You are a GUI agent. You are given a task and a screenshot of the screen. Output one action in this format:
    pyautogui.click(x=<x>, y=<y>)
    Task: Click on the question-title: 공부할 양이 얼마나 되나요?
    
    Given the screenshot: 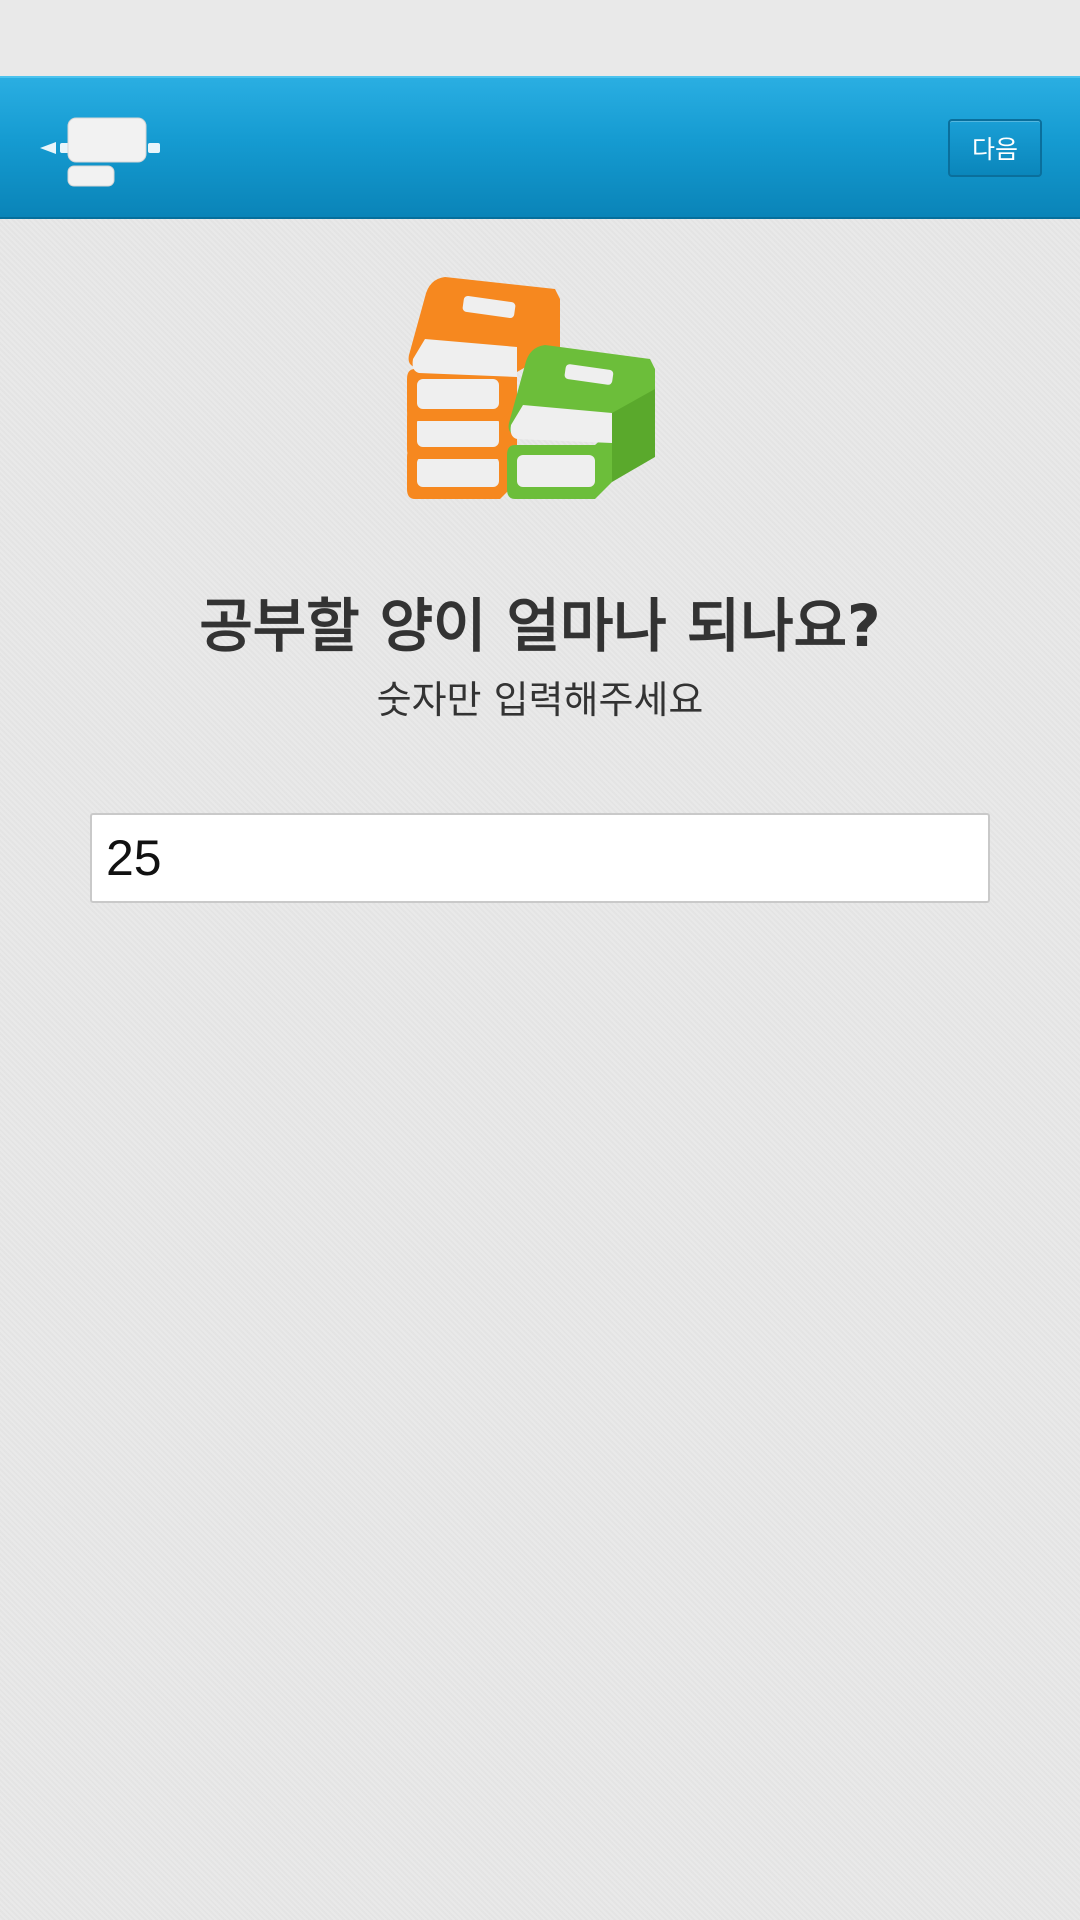 What is the action you would take?
    pyautogui.click(x=540, y=626)
    